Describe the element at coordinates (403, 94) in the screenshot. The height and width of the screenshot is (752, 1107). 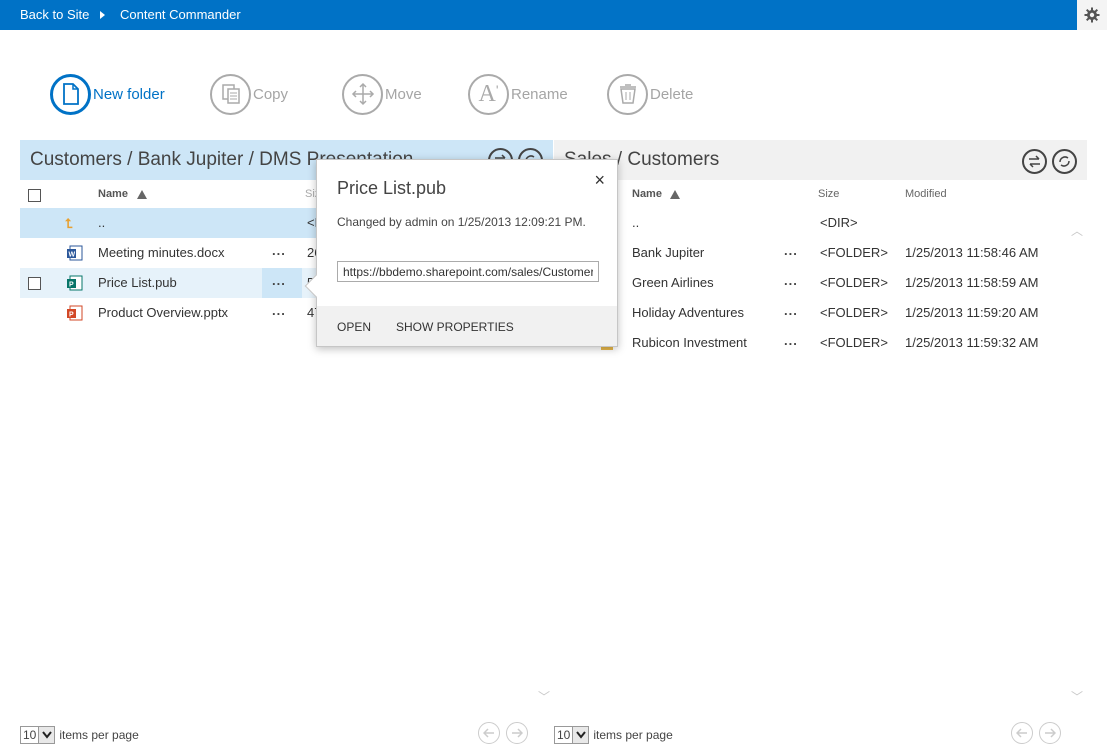
I see `move-label: Move` at that location.